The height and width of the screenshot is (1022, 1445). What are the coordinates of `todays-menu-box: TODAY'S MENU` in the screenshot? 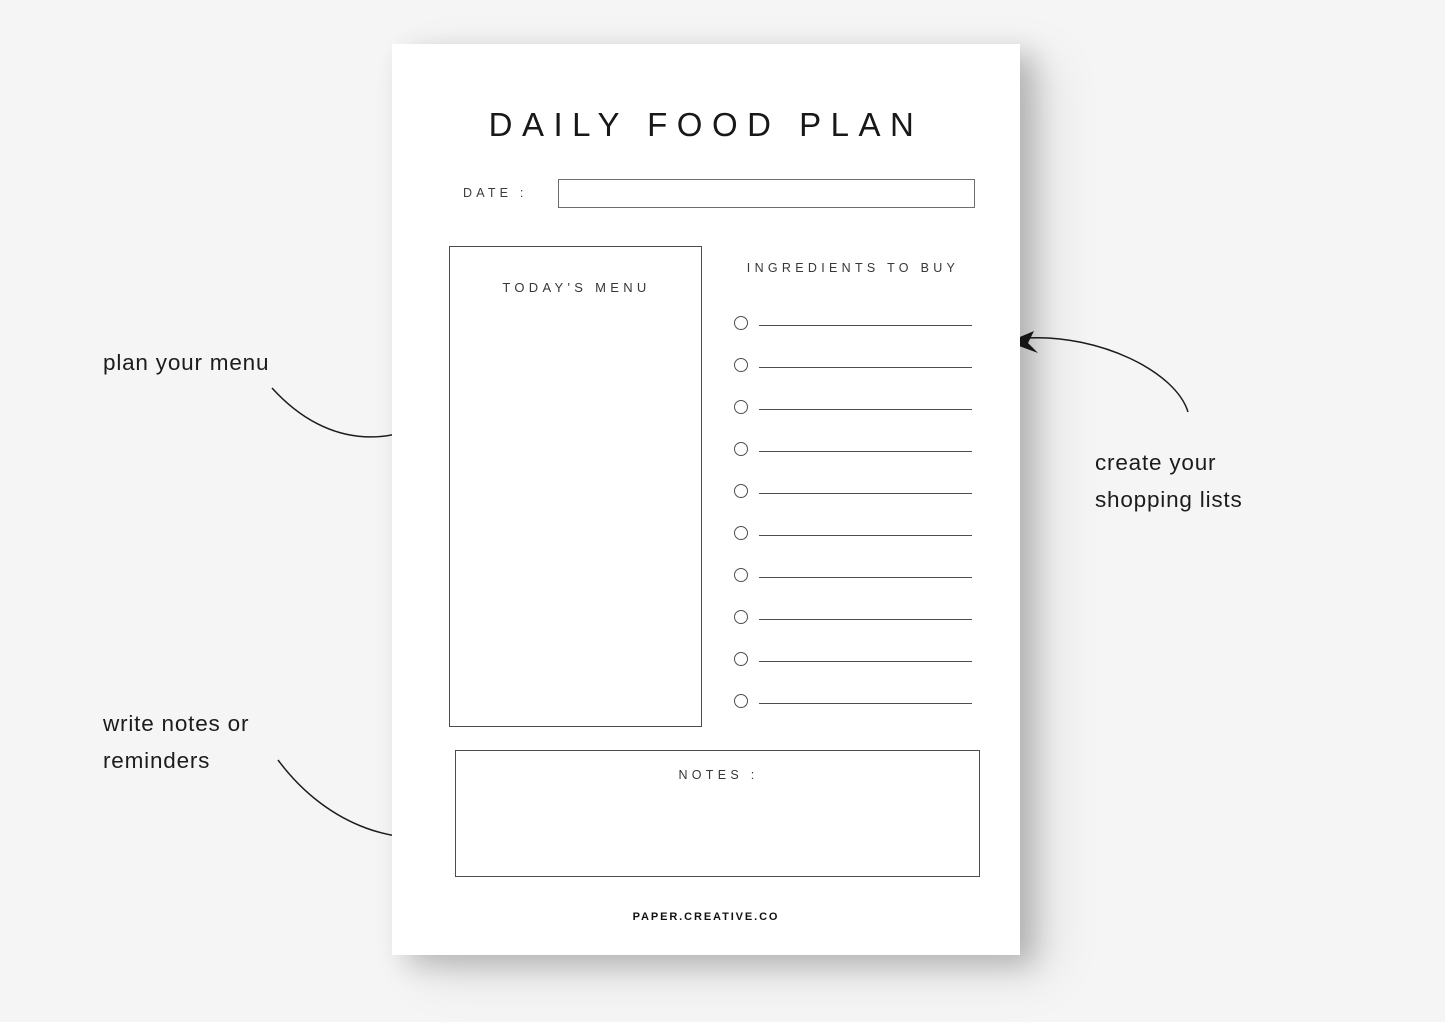 It's located at (575, 486).